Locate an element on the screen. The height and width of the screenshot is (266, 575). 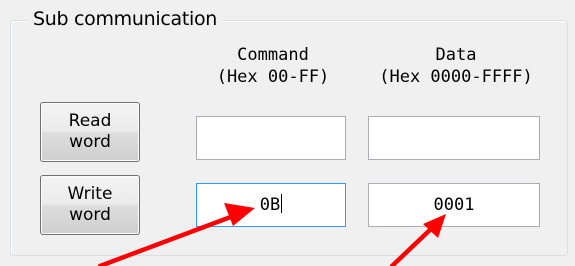
read-word-button: Read word is located at coordinates (90, 132).